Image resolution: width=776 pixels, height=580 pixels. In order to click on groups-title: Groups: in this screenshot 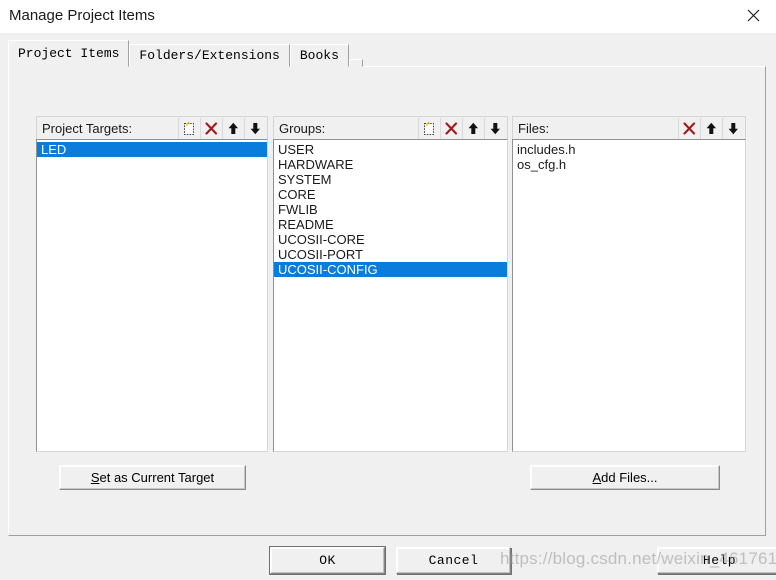, I will do `click(302, 128)`.